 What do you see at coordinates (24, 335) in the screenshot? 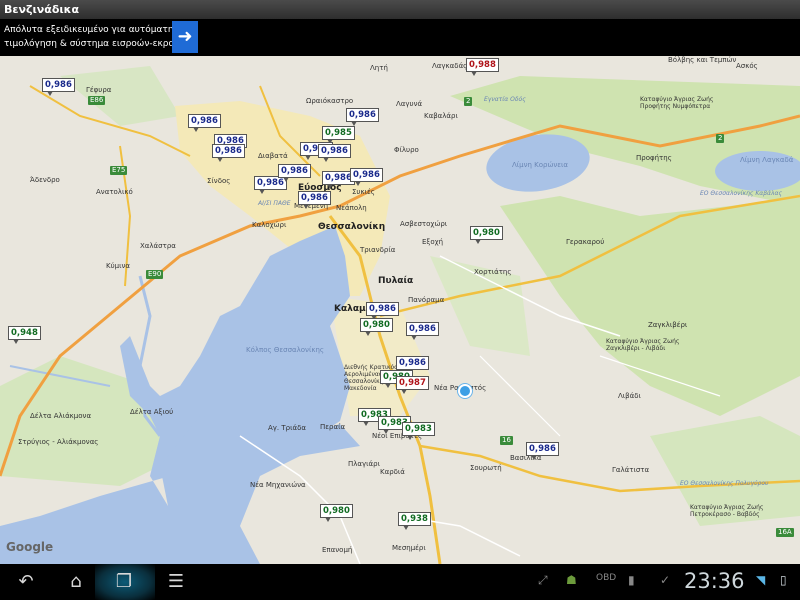
I see `price-marker: 0,948` at bounding box center [24, 335].